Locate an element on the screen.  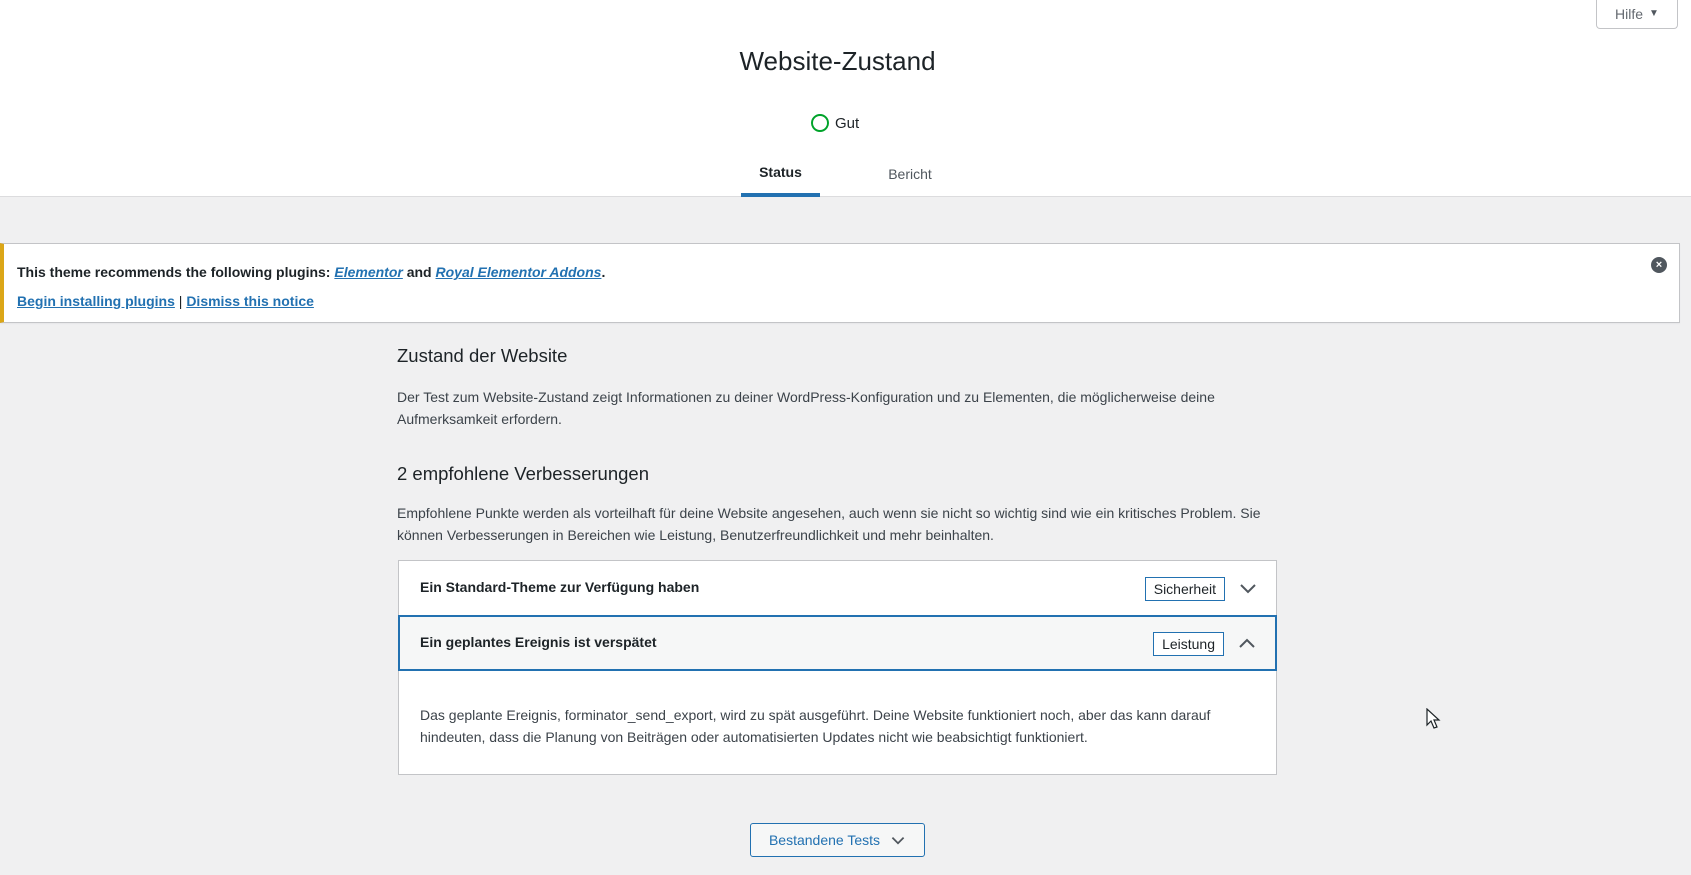
issue-title: Ein Standard-Theme zur Verfügung haben is located at coordinates (560, 587).